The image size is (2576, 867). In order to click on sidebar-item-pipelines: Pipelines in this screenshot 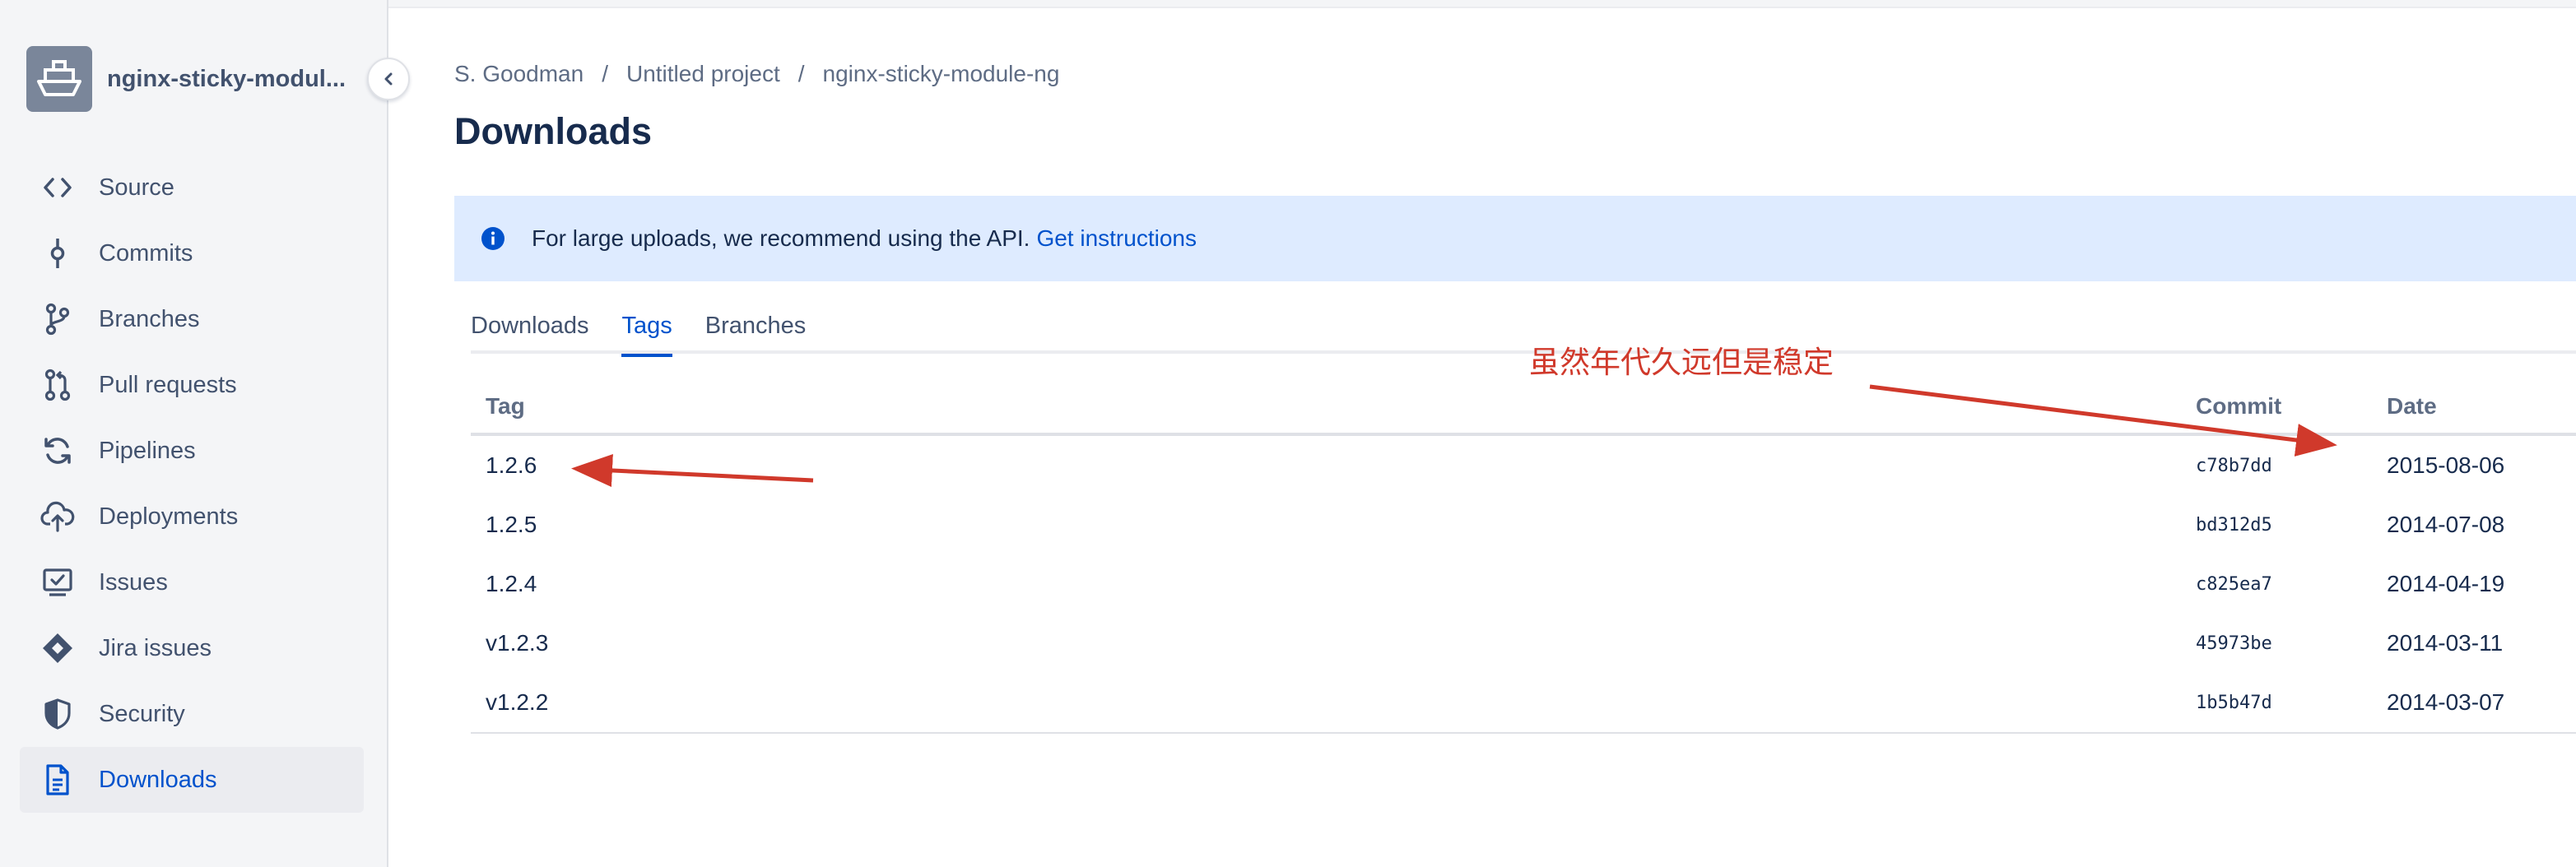, I will do `click(192, 451)`.